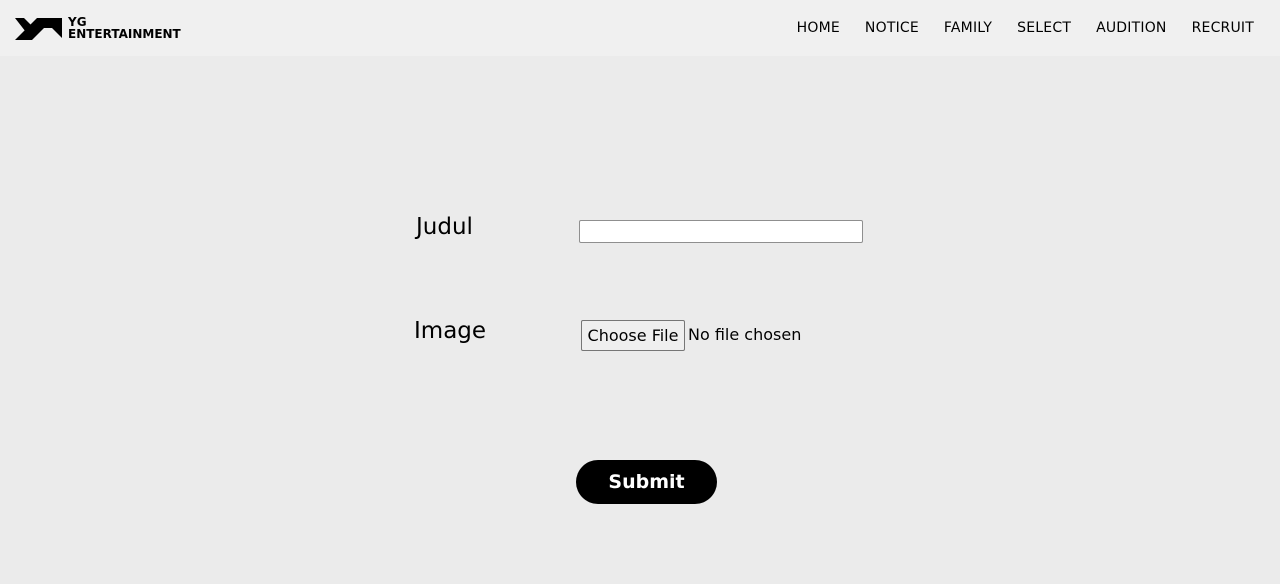 This screenshot has width=1280, height=584. I want to click on image-label: Image, so click(450, 331).